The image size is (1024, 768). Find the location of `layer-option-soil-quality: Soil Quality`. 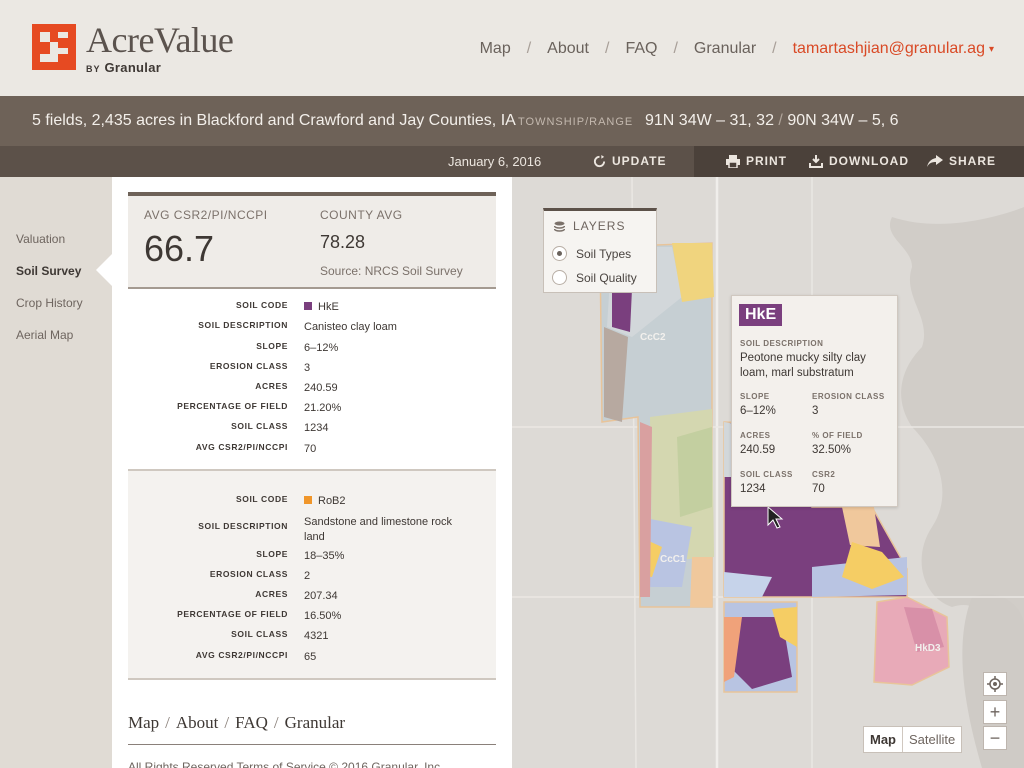

layer-option-soil-quality: Soil Quality is located at coordinates (594, 277).